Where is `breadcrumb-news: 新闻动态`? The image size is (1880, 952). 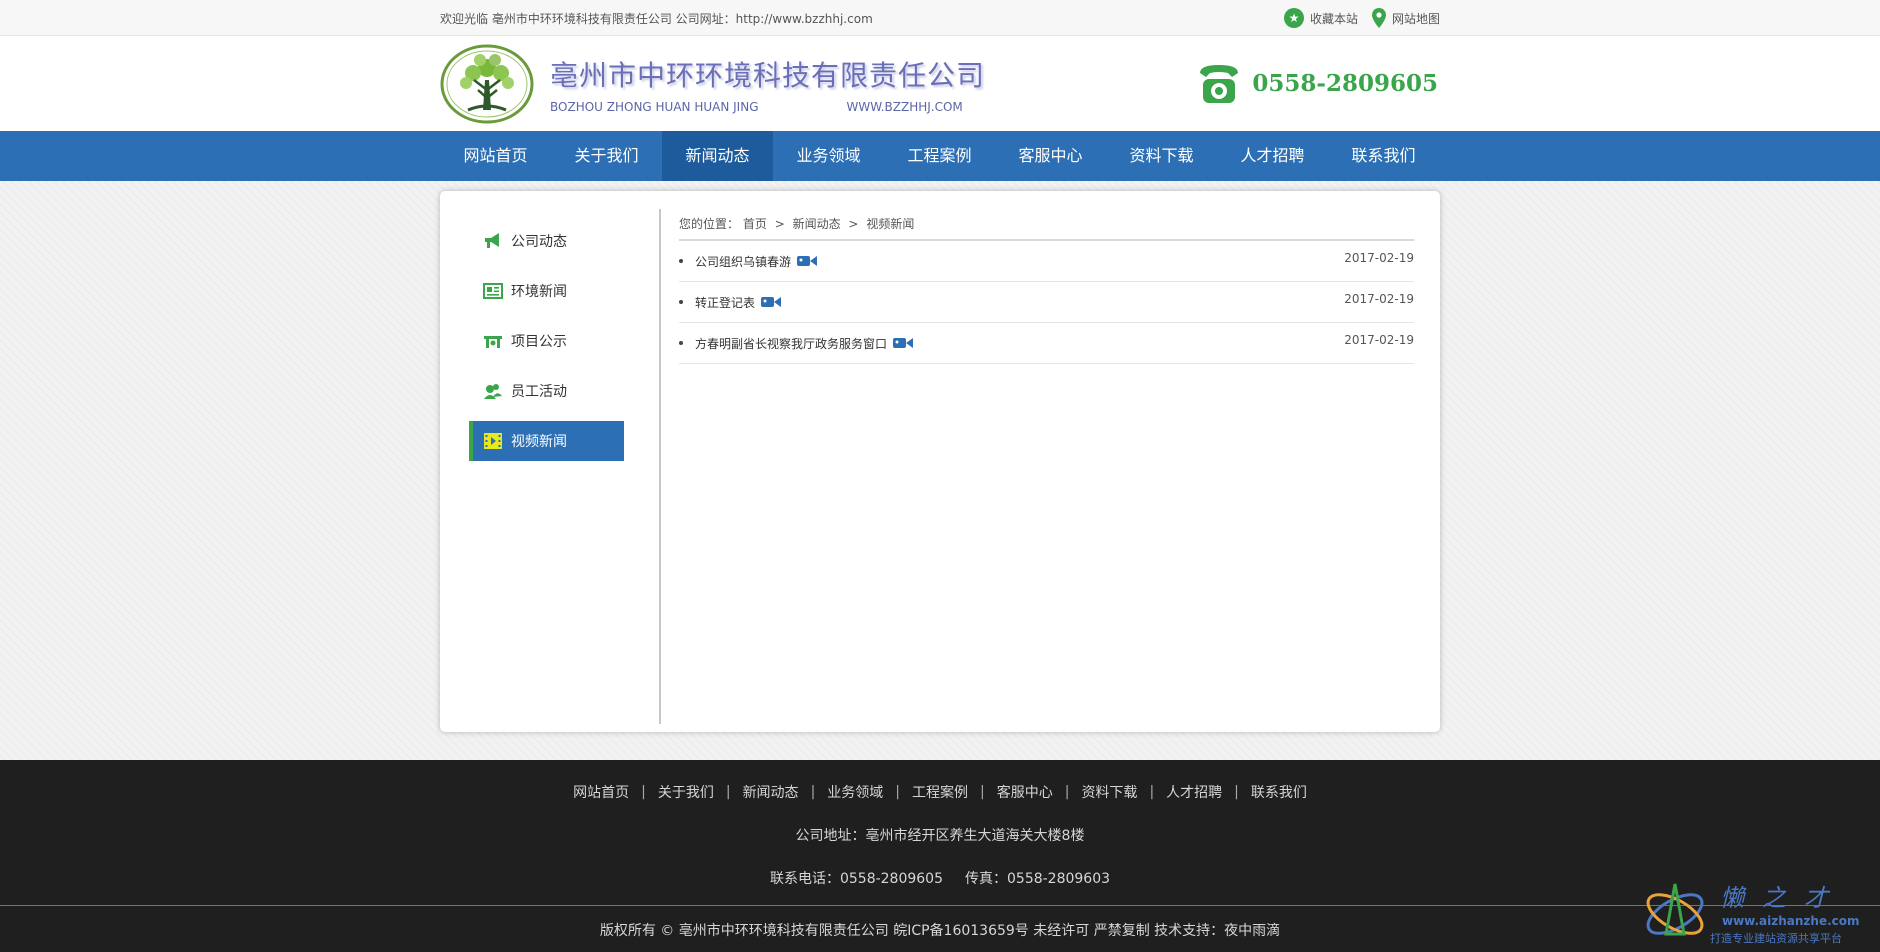 breadcrumb-news: 新闻动态 is located at coordinates (817, 224).